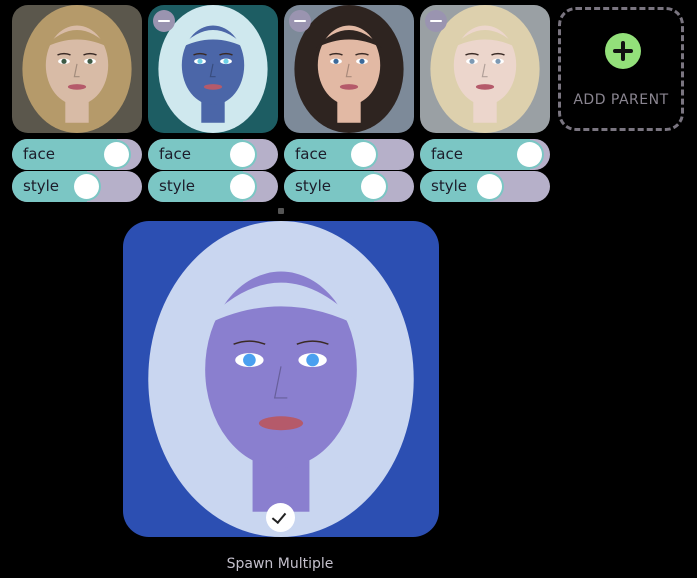 This screenshot has height=578, width=697. Describe the element at coordinates (623, 51) in the screenshot. I see `plus-icon` at that location.